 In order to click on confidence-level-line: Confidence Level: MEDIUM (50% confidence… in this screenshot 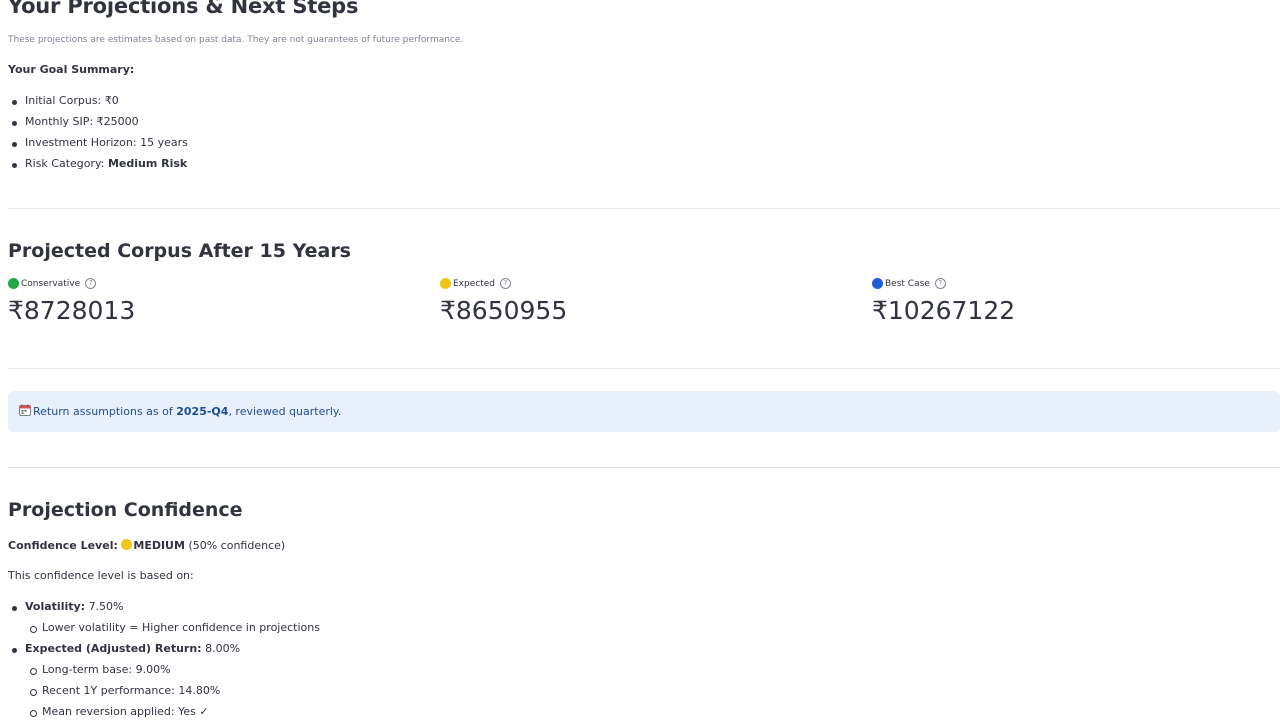, I will do `click(146, 545)`.